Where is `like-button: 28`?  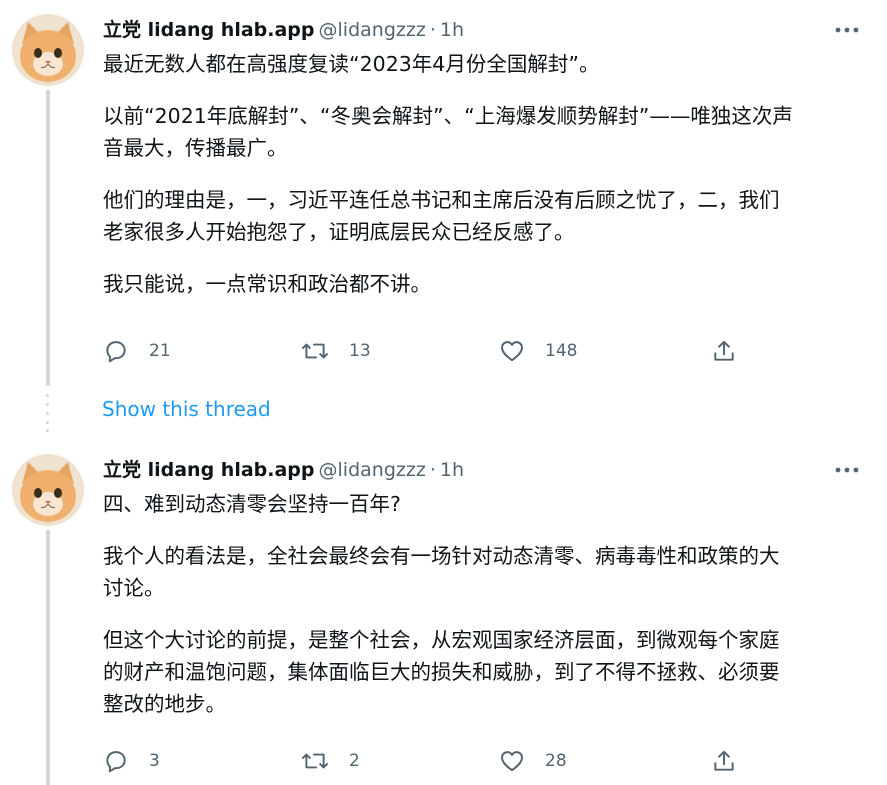
like-button: 28 is located at coordinates (533, 761).